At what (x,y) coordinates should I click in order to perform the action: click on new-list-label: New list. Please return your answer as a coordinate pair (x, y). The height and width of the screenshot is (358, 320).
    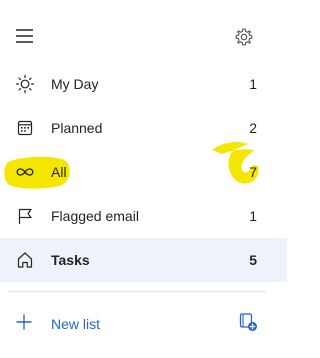
    Looking at the image, I should click on (76, 324).